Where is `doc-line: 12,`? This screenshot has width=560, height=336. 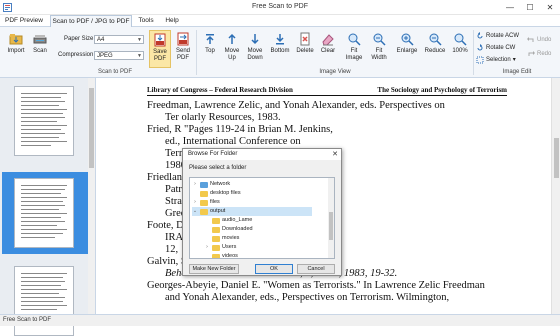
doc-line: 12, is located at coordinates (172, 249).